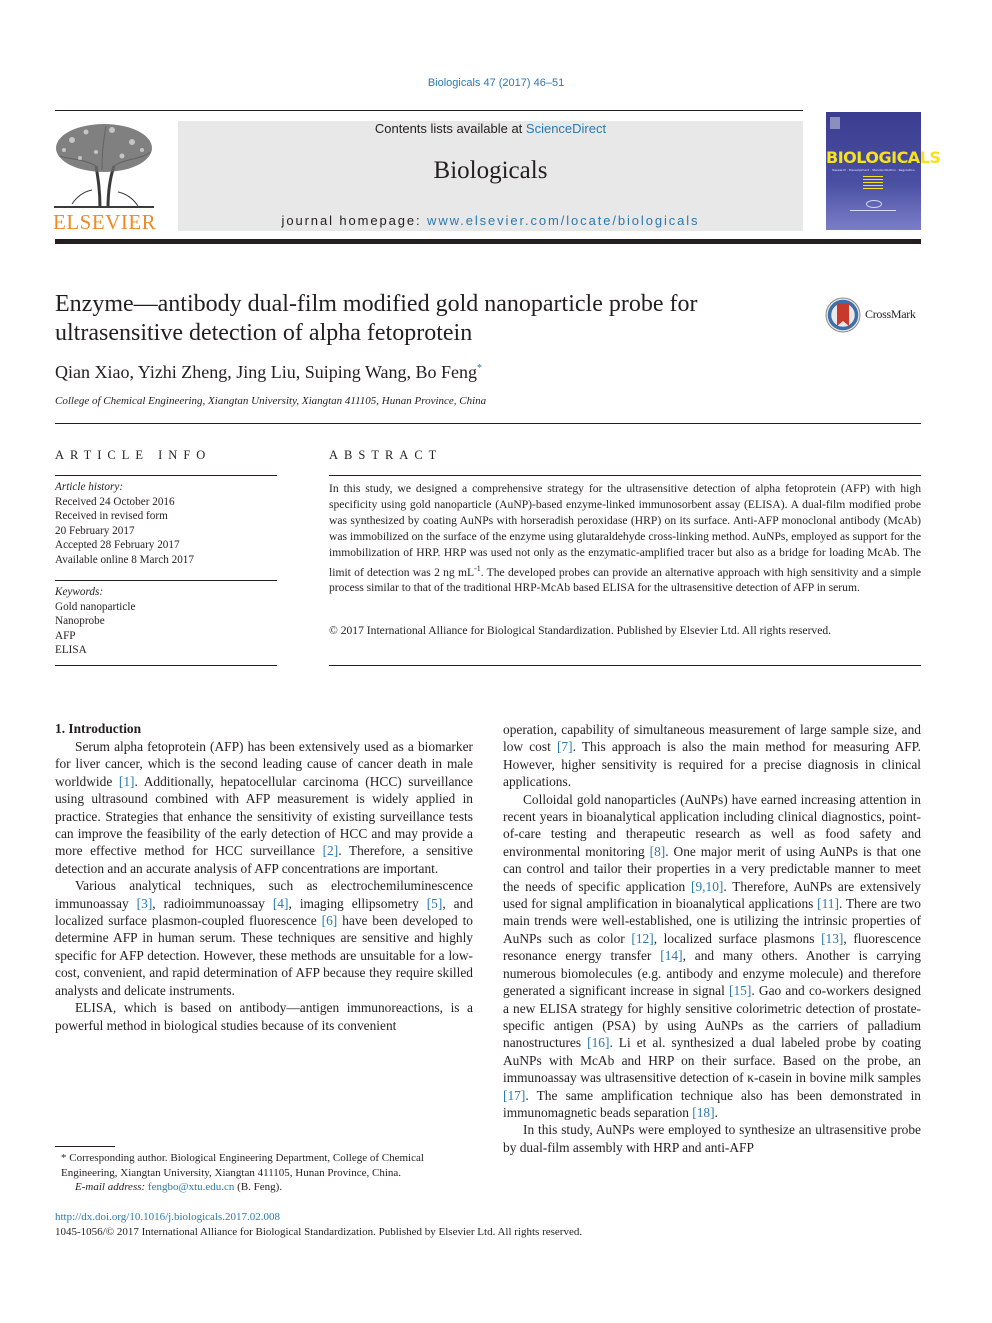 The height and width of the screenshot is (1323, 992). Describe the element at coordinates (890, 314) in the screenshot. I see `crossmark-label: CrossMark` at that location.